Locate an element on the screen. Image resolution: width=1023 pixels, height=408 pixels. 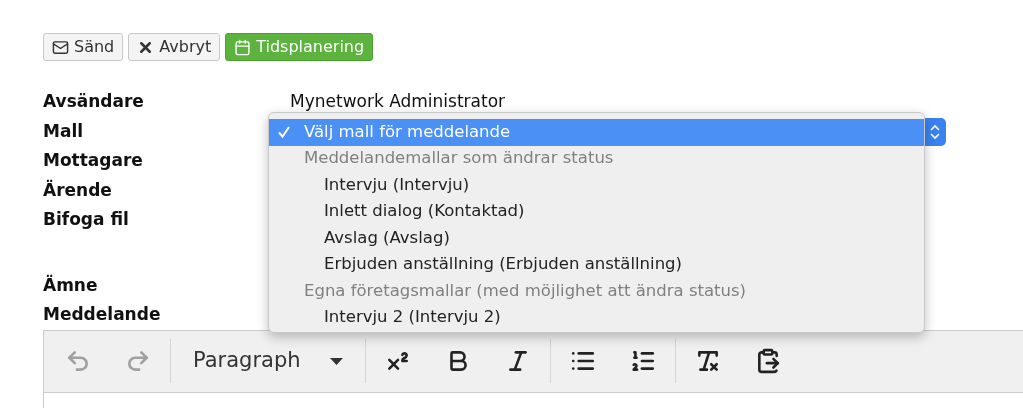
paste-icon is located at coordinates (768, 361).